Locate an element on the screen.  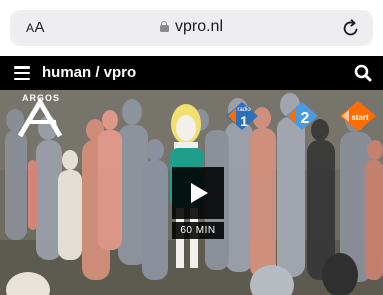
lock-icon is located at coordinates (164, 26).